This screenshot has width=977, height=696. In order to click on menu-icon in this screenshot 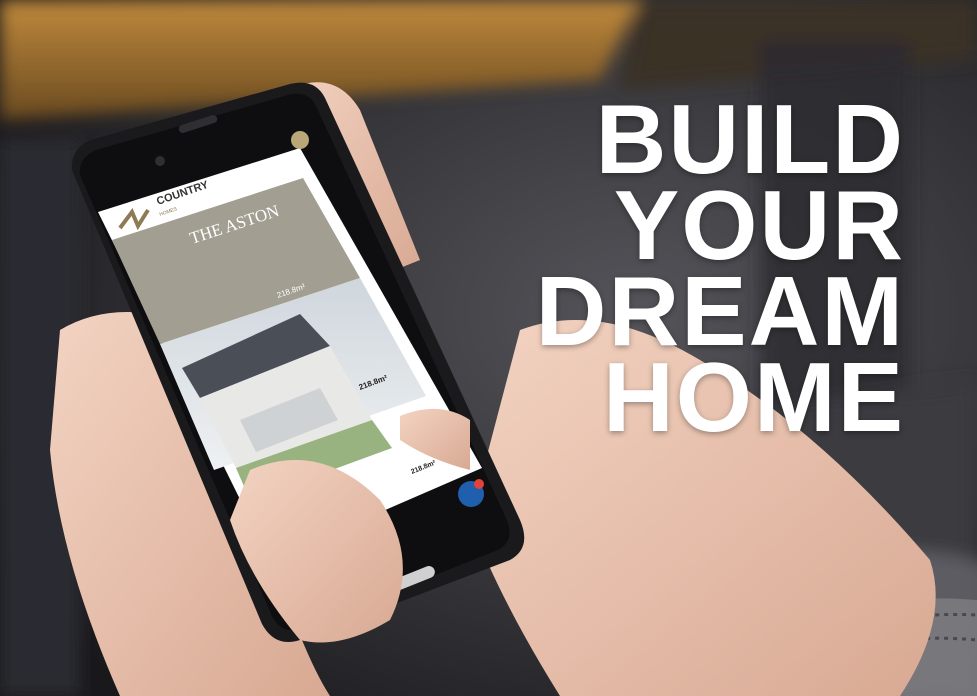, I will do `click(300, 140)`.